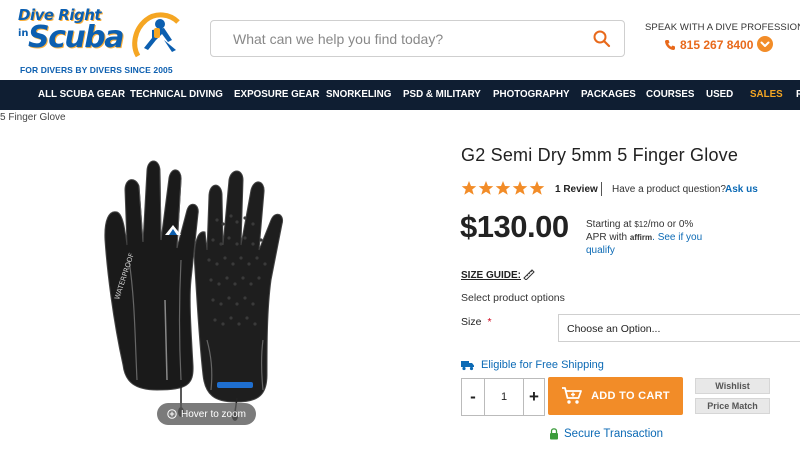 Image resolution: width=800 pixels, height=458 pixels. I want to click on nav-item-exposure-gear: EXPOSURE GEAR, so click(276, 94).